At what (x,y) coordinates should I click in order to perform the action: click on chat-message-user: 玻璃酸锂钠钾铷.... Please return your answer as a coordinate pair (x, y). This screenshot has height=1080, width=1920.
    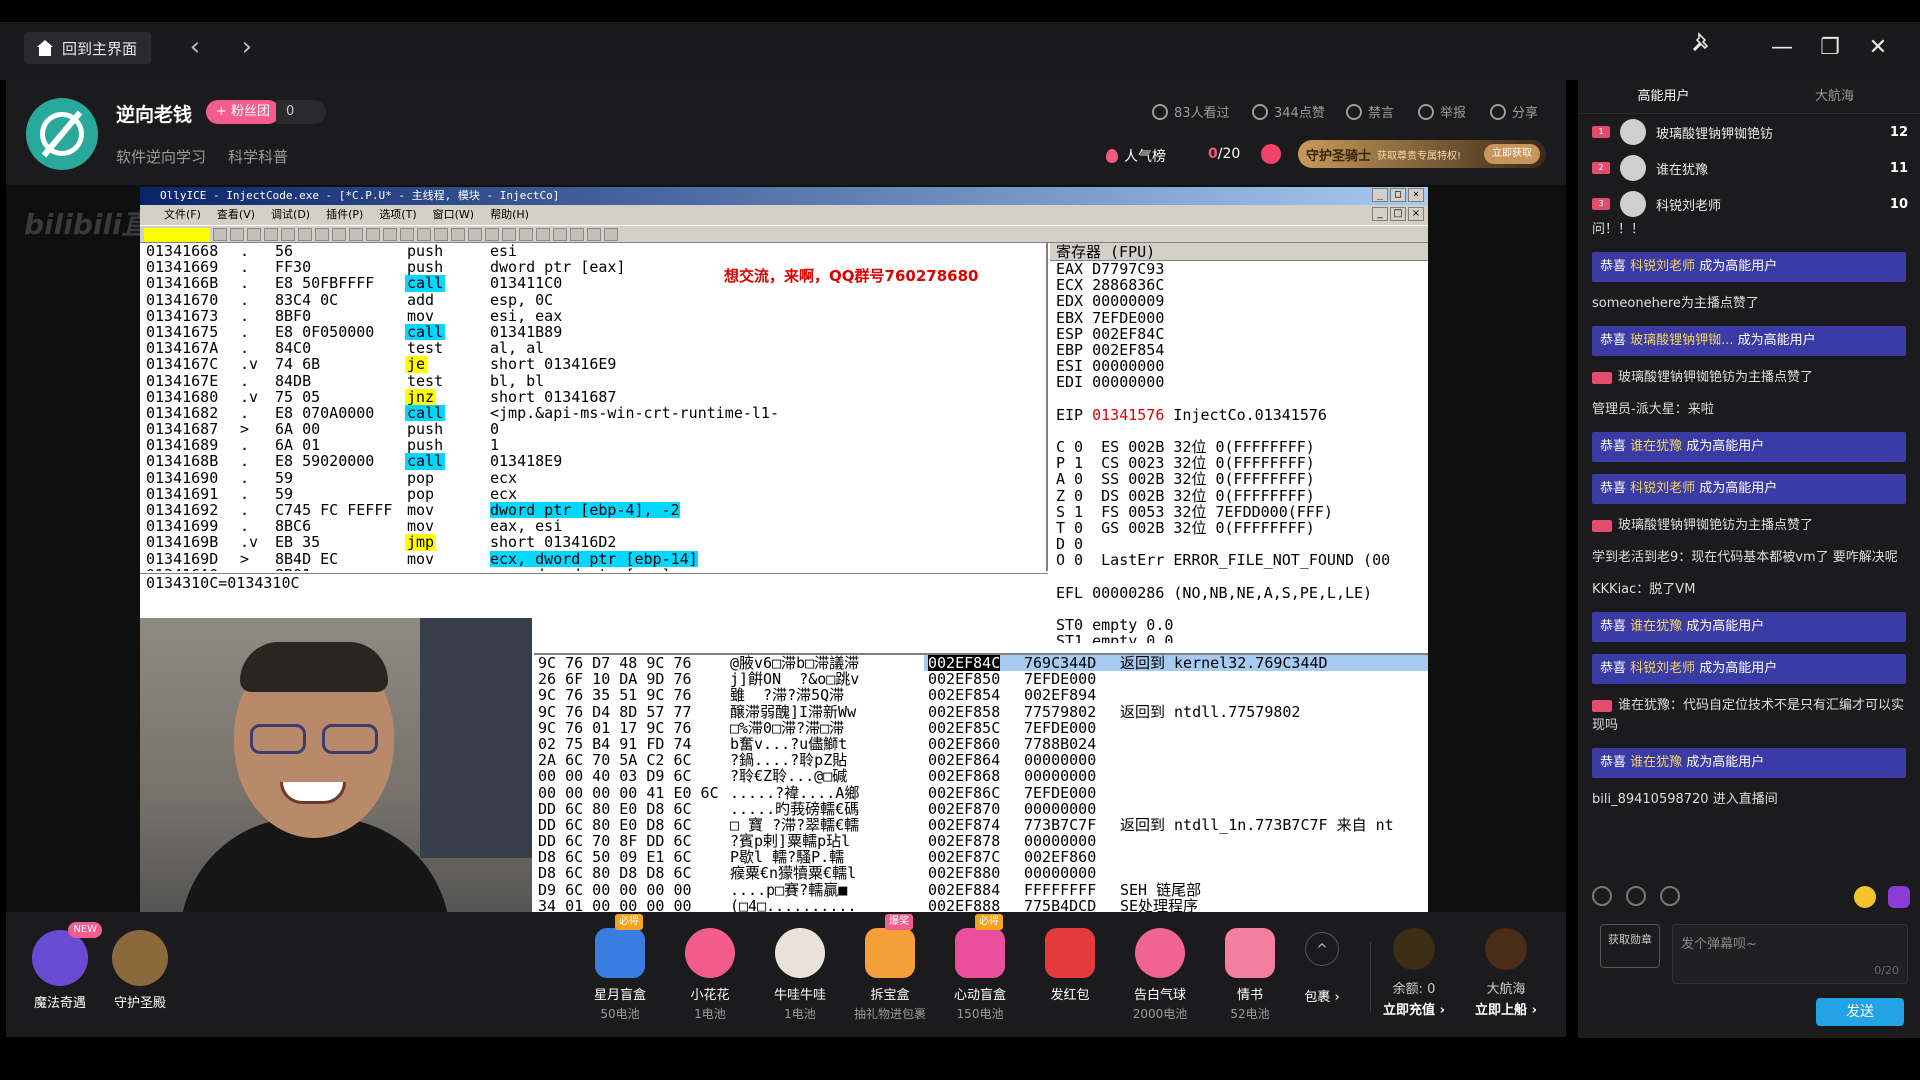
    Looking at the image, I should click on (1681, 340).